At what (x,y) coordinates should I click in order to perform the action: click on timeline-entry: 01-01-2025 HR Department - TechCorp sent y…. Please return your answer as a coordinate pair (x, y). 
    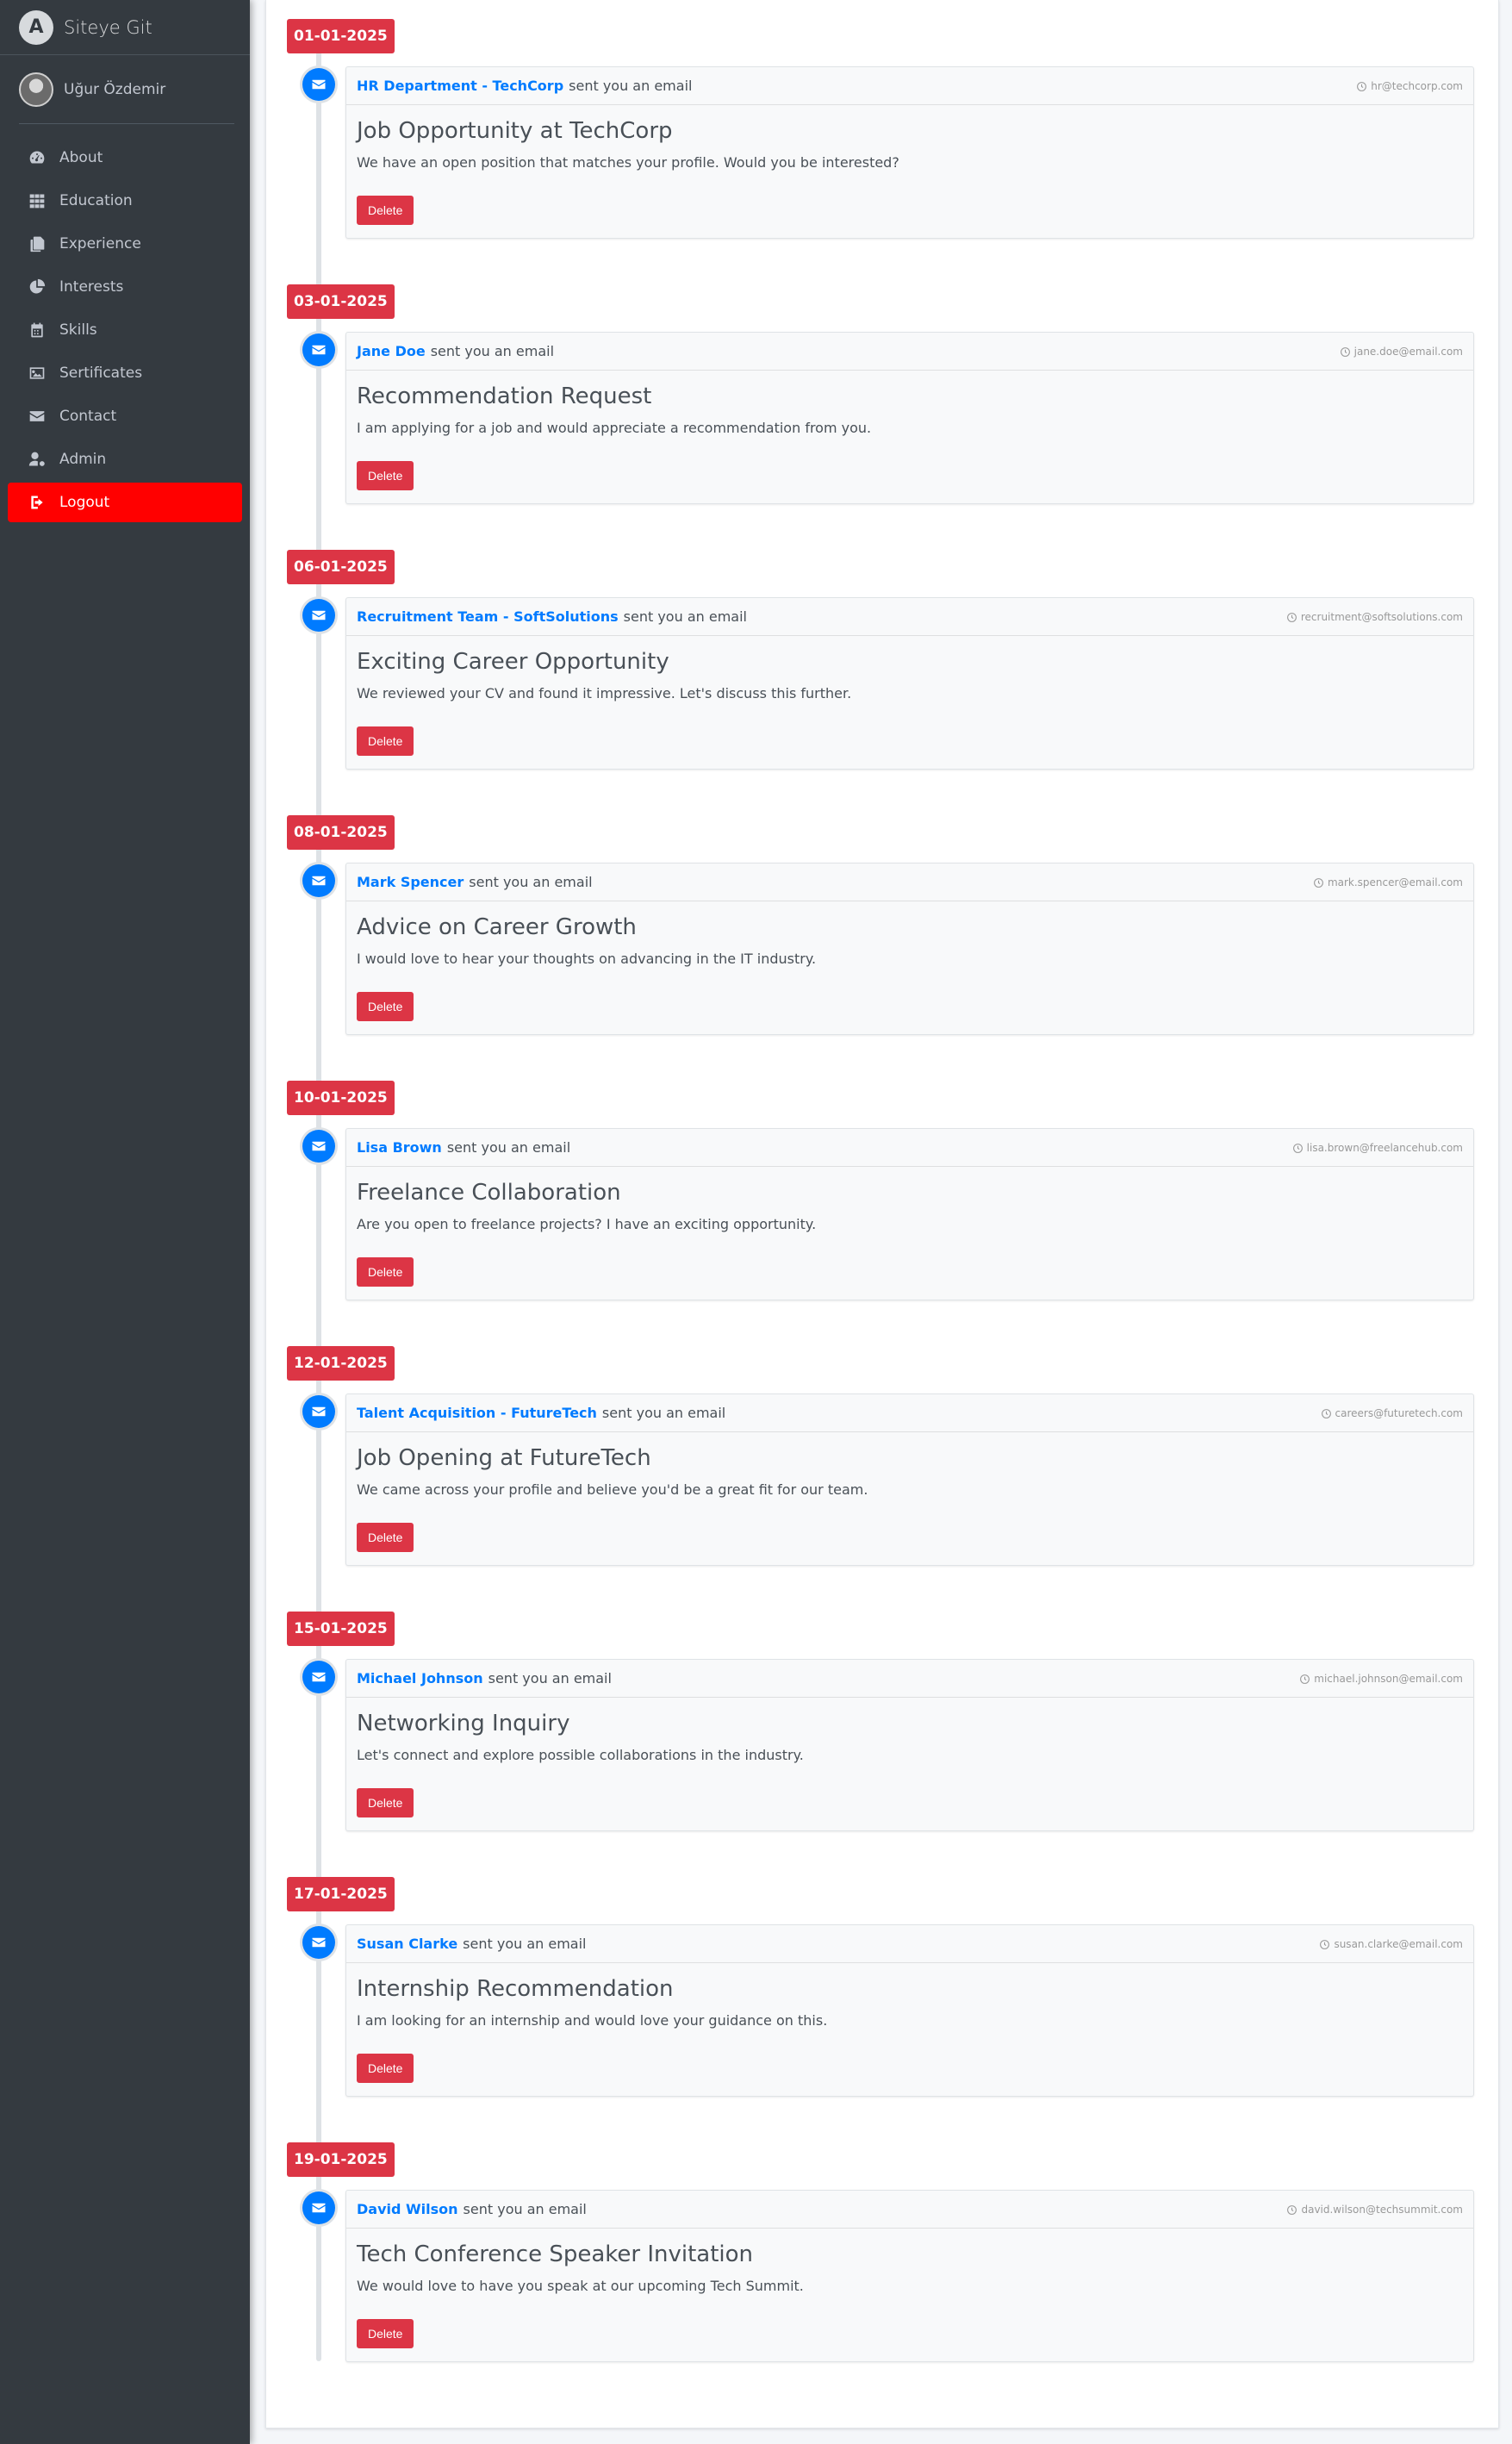
    Looking at the image, I should click on (882, 151).